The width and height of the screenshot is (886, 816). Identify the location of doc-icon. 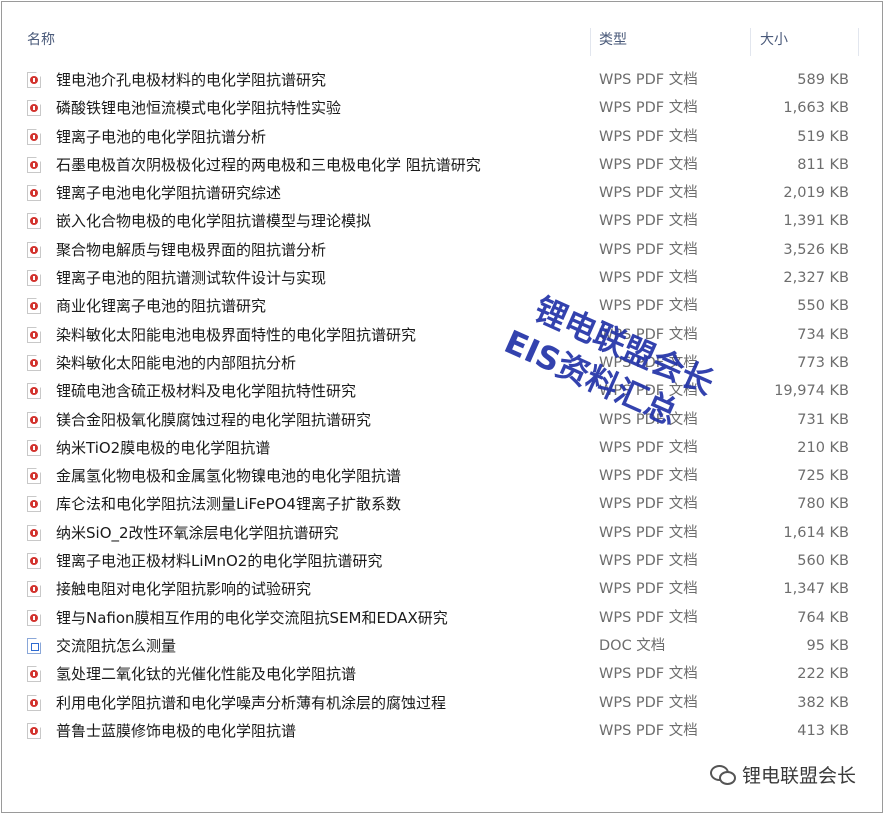
(34, 645).